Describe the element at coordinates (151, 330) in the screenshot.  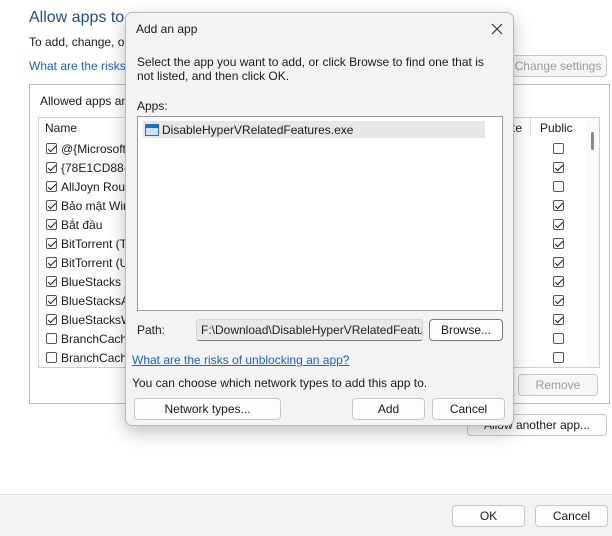
I see `path-label: Path:` at that location.